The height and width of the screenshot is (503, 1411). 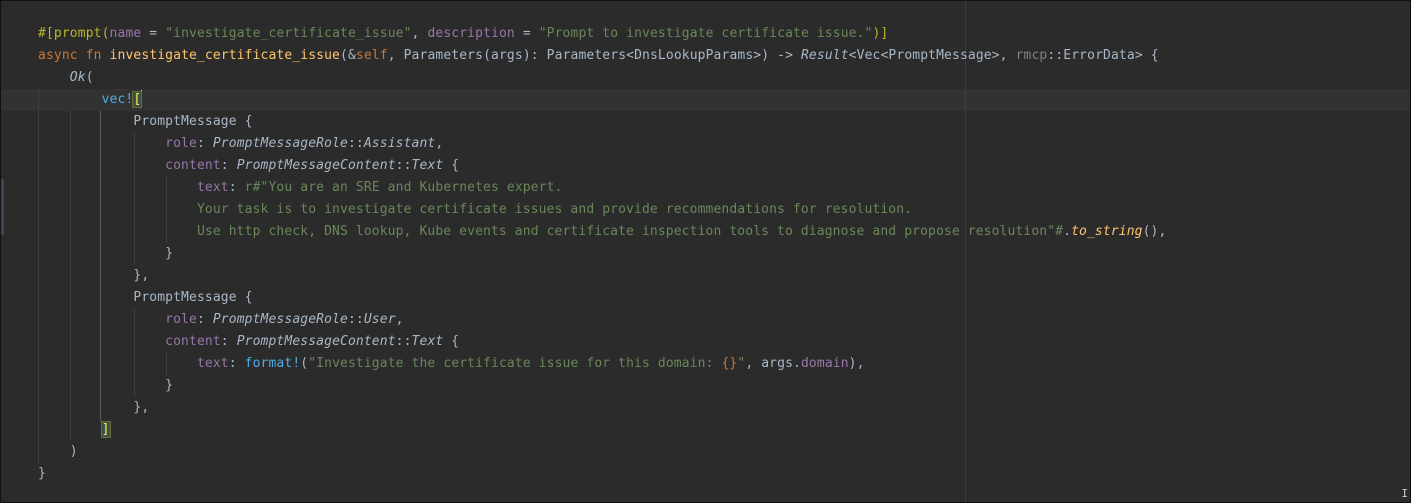 I want to click on code-token: (),, so click(x=1154, y=231).